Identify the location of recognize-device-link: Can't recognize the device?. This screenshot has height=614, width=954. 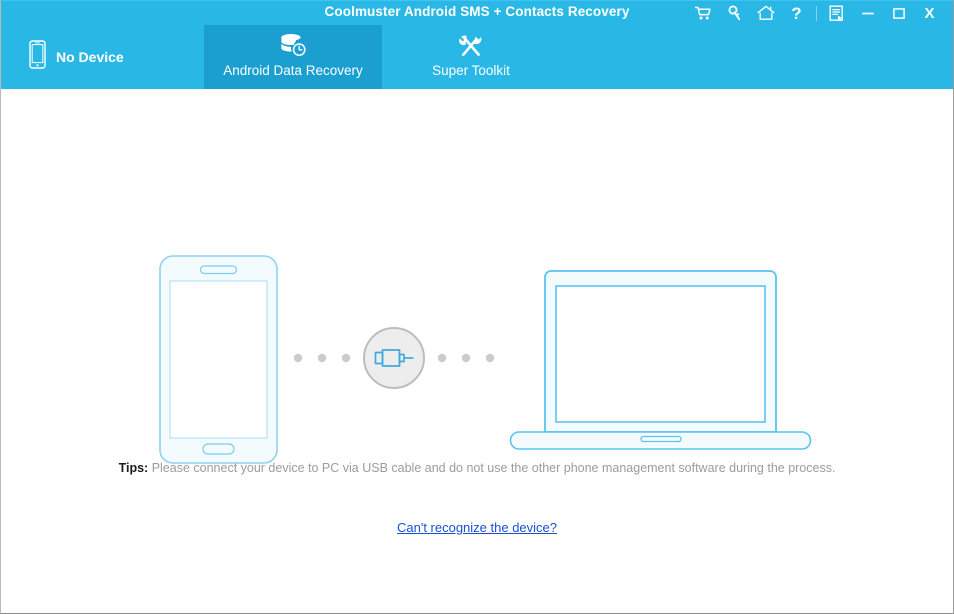
(477, 527).